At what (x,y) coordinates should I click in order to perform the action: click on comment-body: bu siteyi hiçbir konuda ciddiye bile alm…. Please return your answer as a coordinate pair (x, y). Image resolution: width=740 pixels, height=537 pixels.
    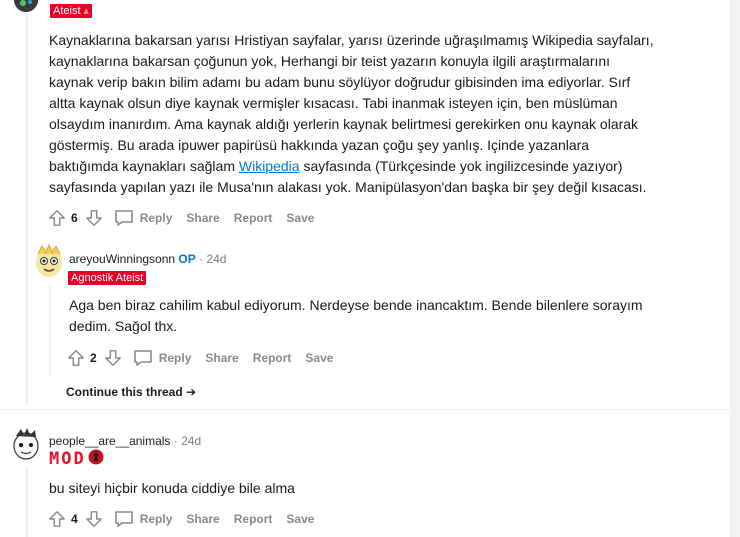
    Looking at the image, I should click on (172, 488).